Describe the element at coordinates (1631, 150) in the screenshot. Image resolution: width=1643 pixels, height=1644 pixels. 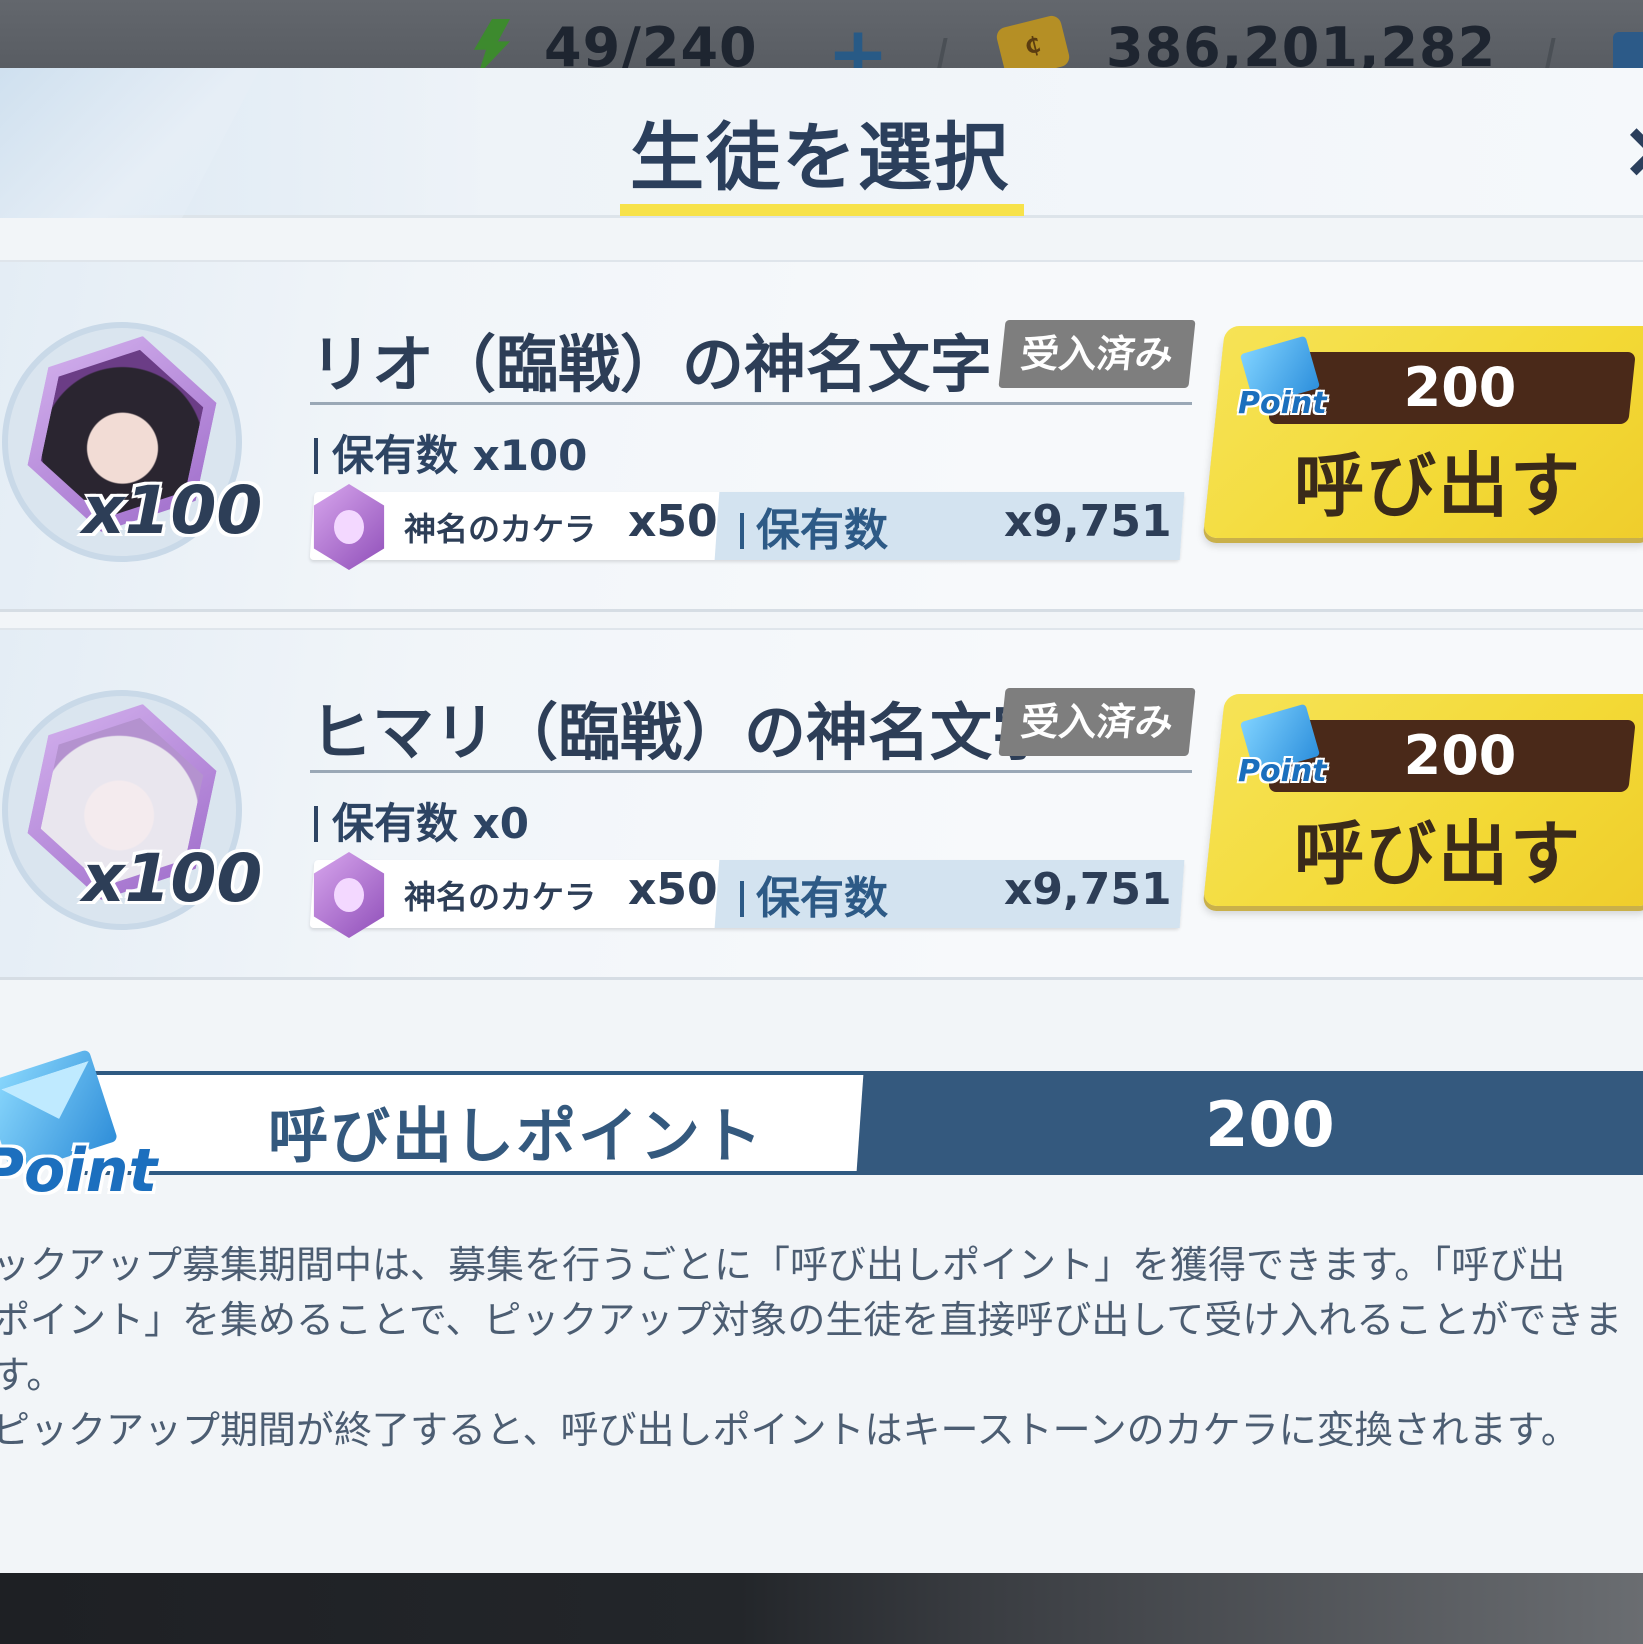
I see `close-button: ×` at that location.